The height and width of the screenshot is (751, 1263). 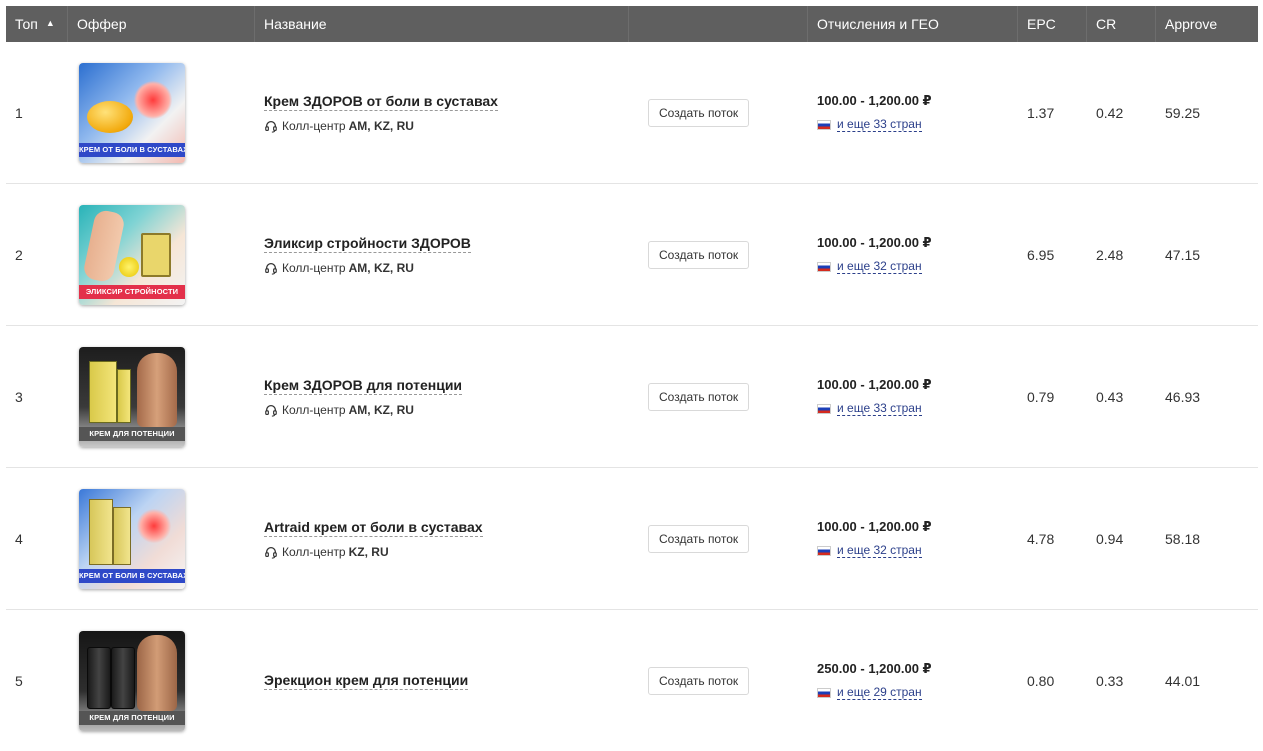 I want to click on column-header-payouts: Отчисления и ГЕО, so click(x=913, y=24).